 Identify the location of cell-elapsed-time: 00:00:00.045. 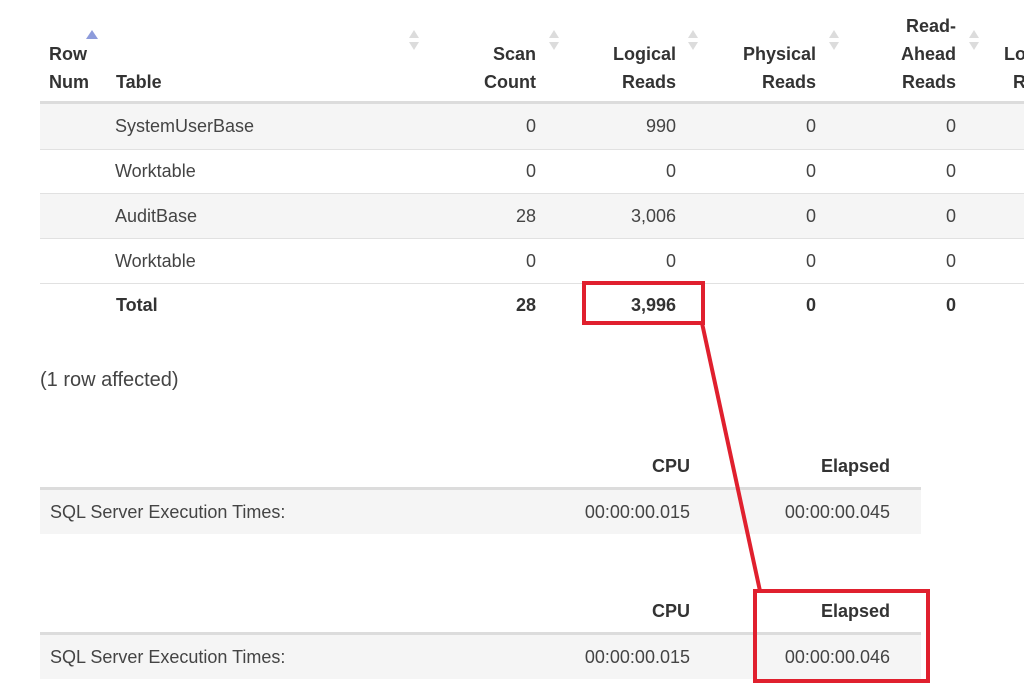
(837, 512).